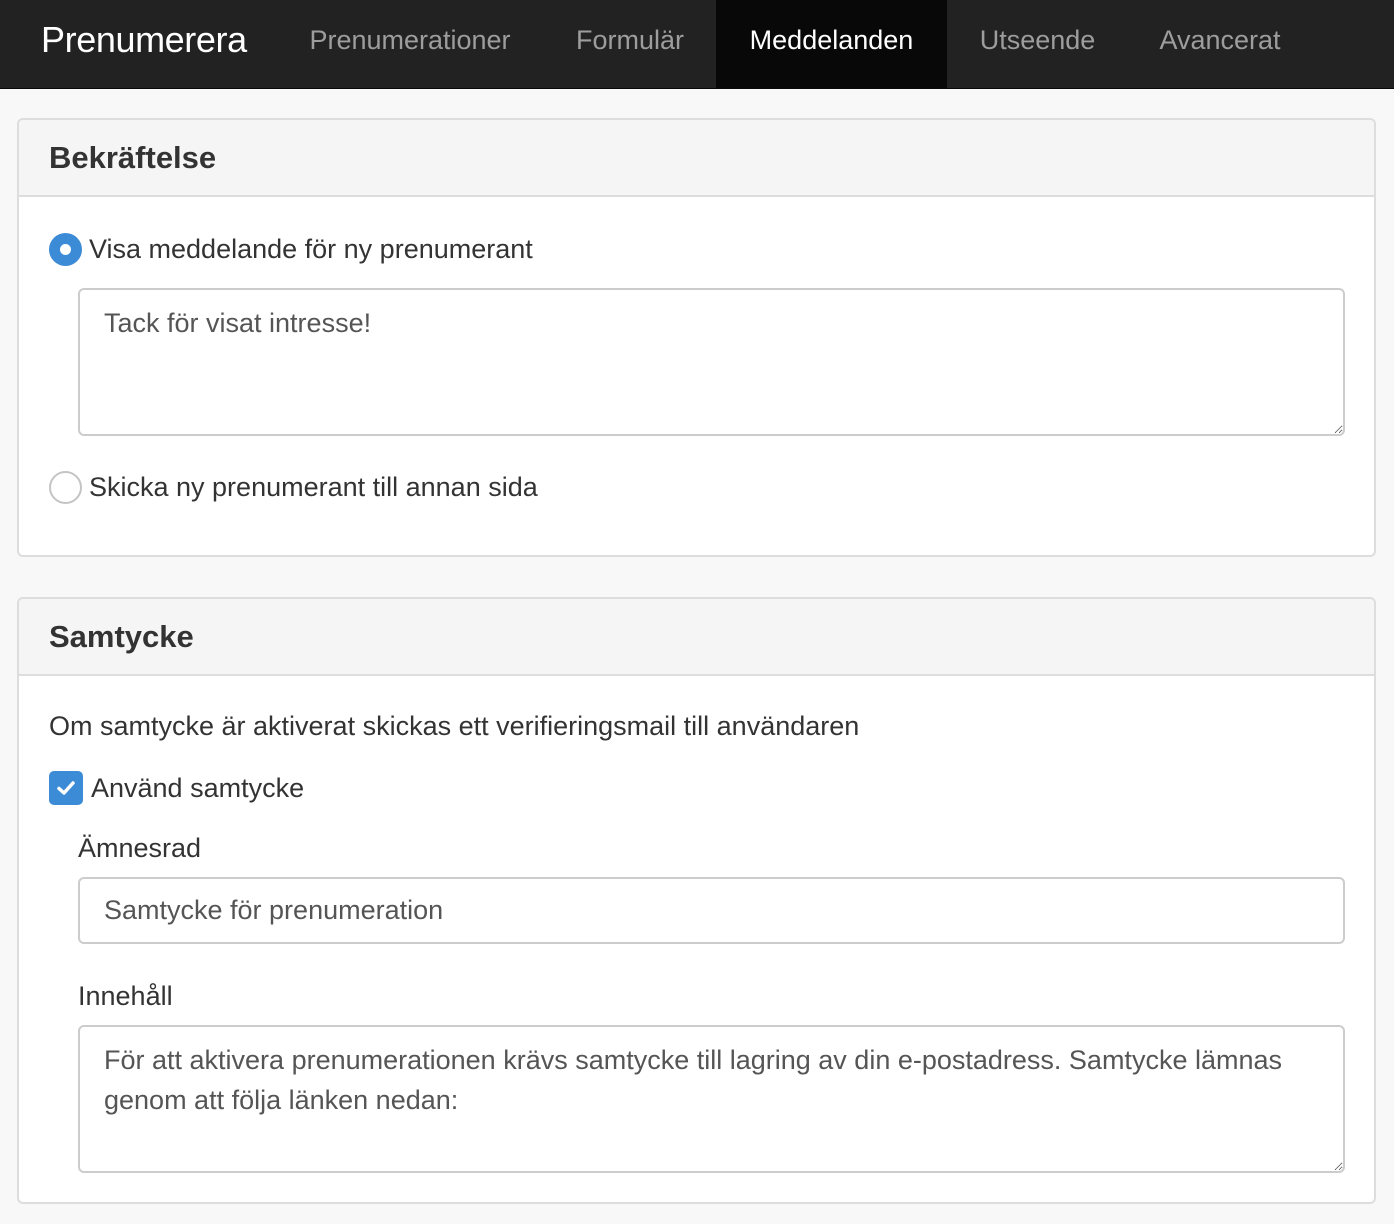  Describe the element at coordinates (696, 158) in the screenshot. I see `confirmation-panel-heading: Bekräftelse` at that location.